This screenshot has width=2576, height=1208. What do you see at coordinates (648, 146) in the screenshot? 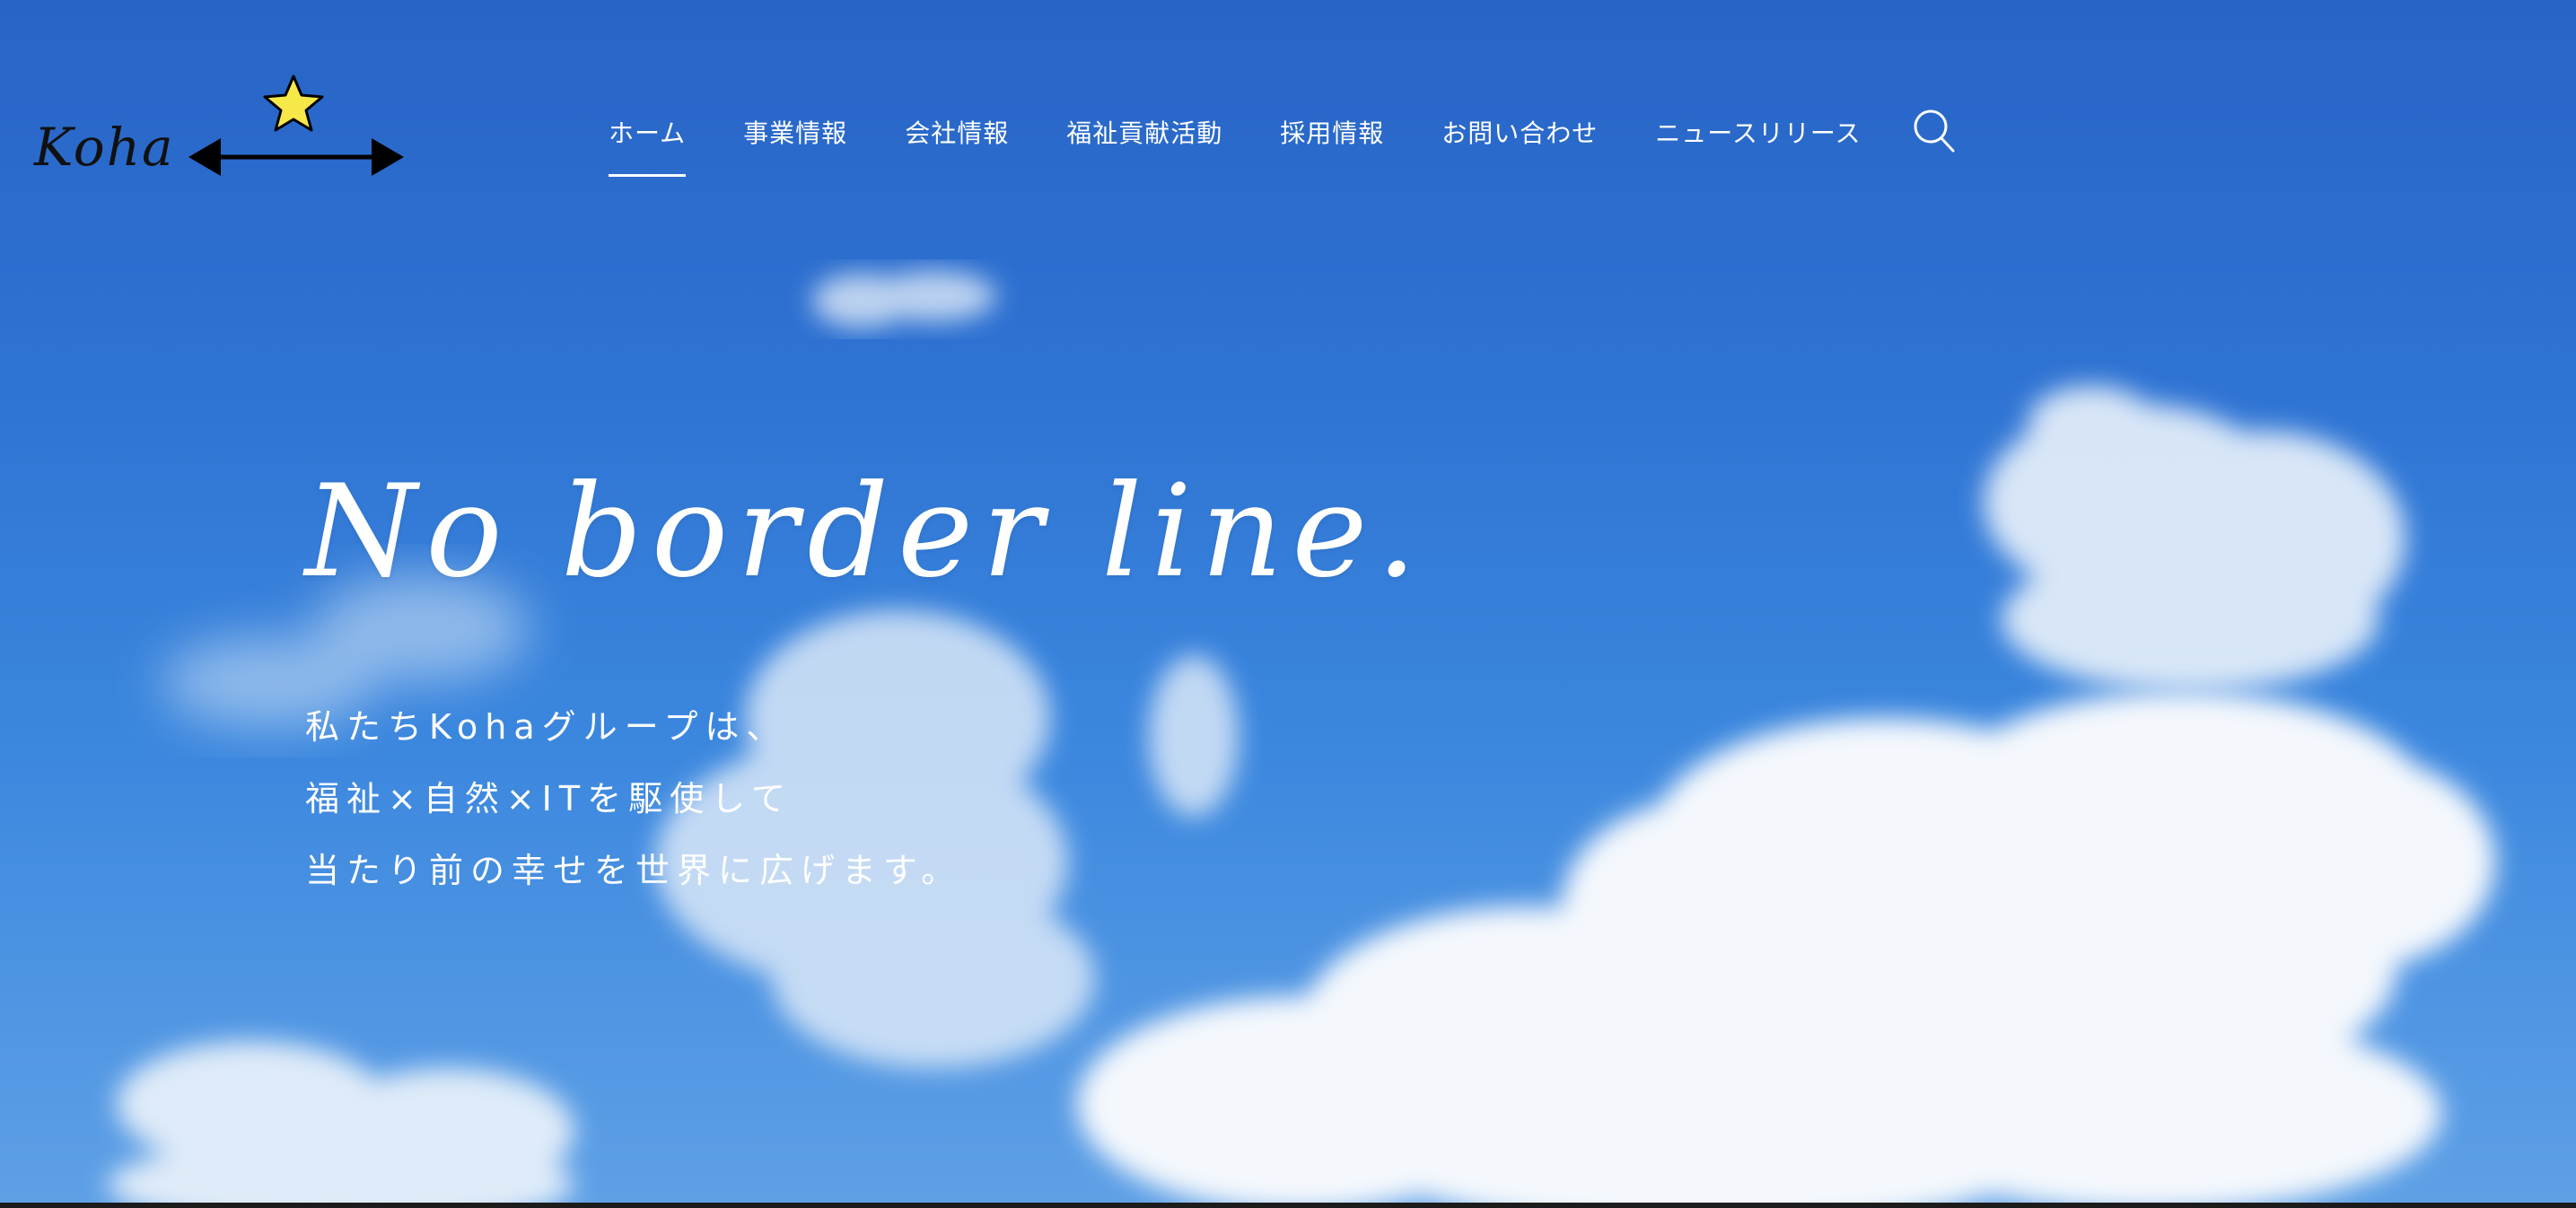
I see `nav-item-home: ホーム` at bounding box center [648, 146].